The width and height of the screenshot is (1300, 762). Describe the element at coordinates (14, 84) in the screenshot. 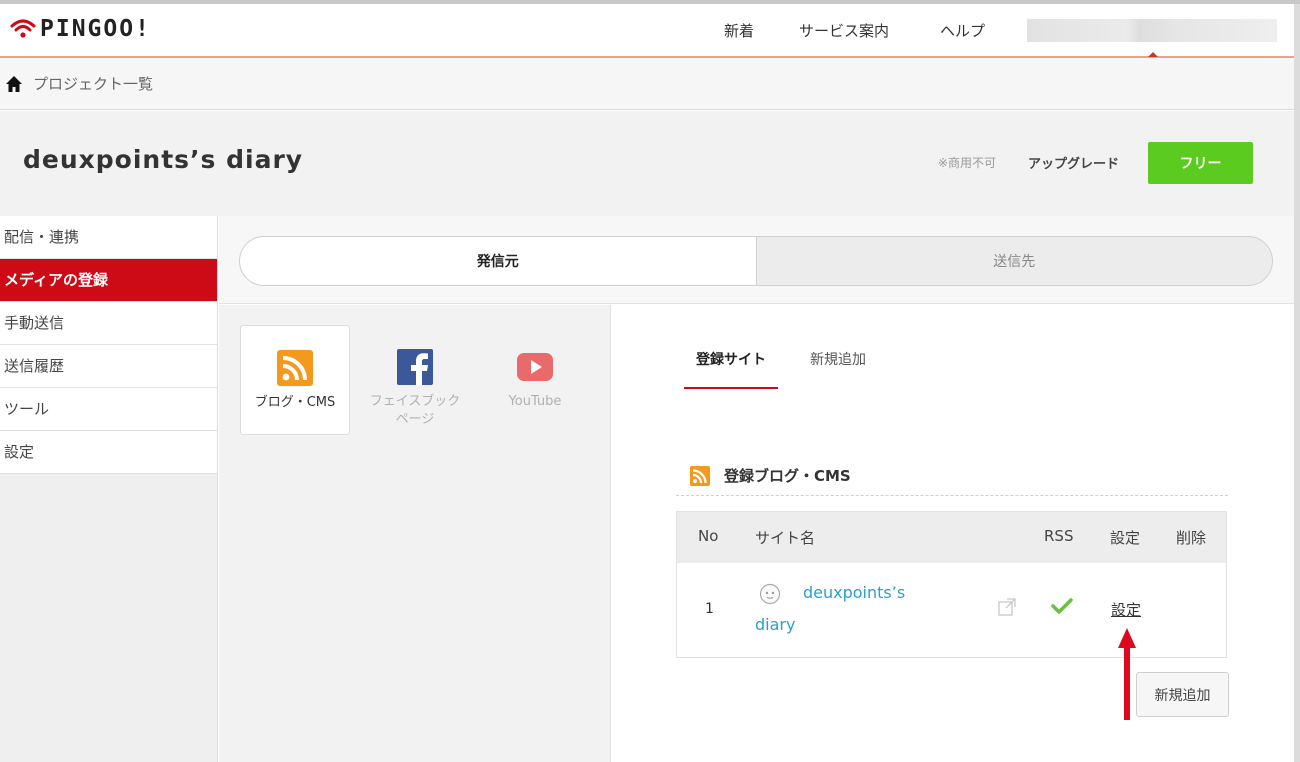

I see `home-icon` at that location.